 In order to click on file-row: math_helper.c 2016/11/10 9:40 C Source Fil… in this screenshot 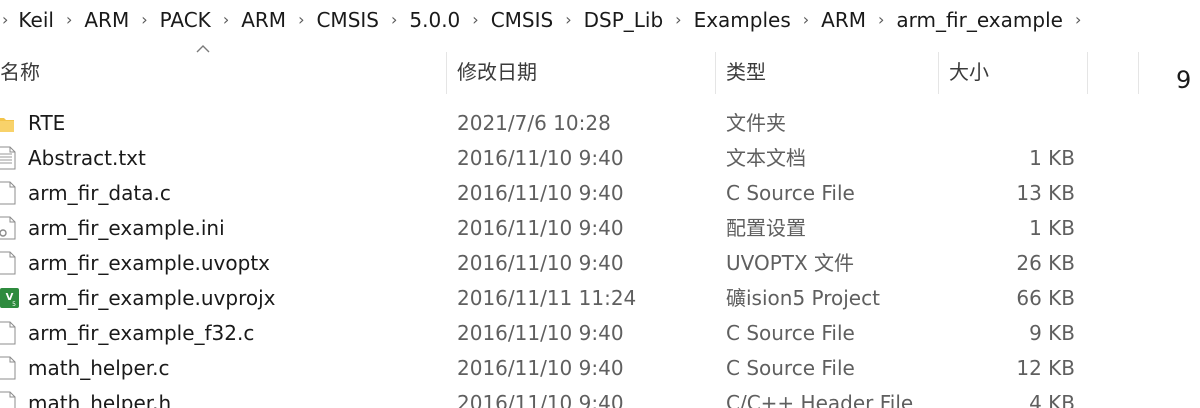, I will do `click(555, 368)`.